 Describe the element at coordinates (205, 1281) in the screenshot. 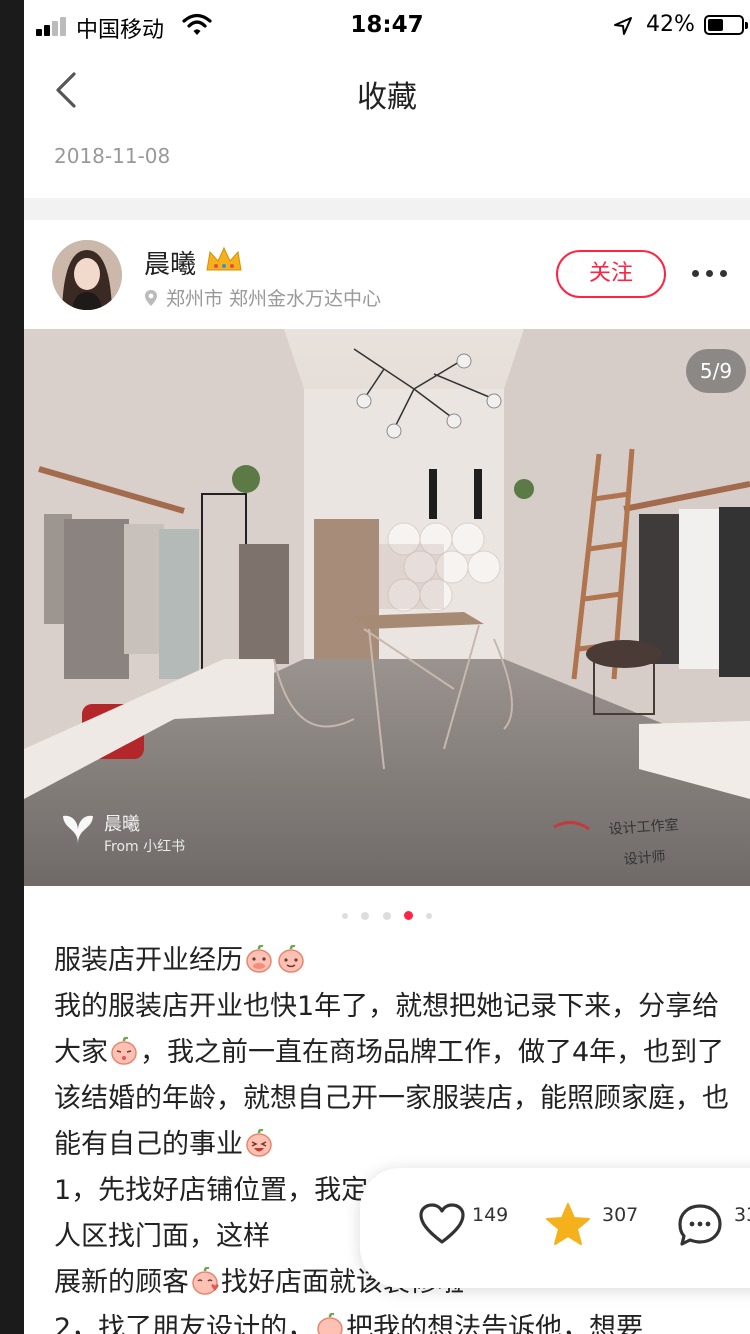

I see `peach-kiss-emoji-icon` at that location.